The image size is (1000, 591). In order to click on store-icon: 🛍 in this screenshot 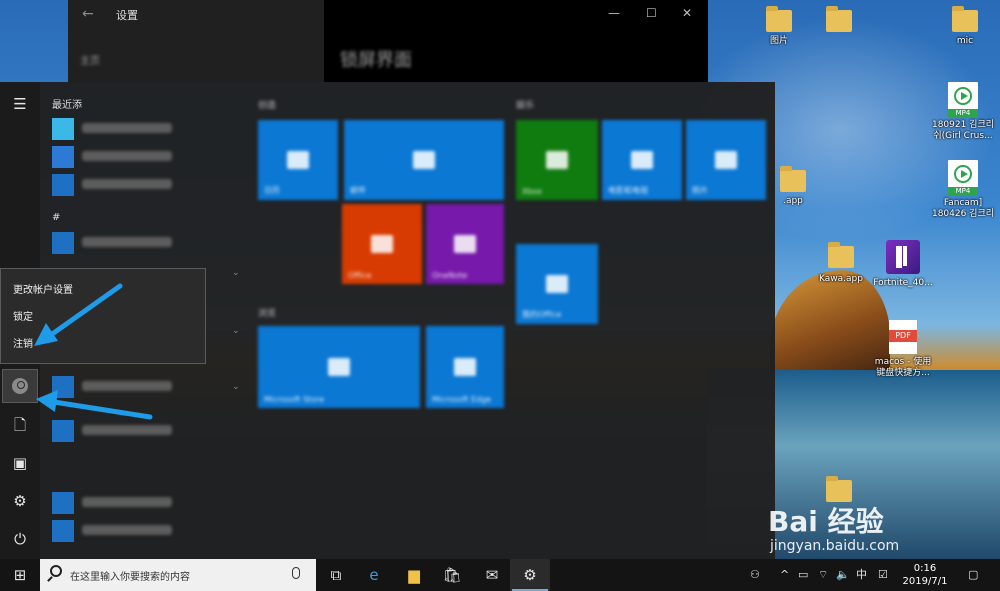, I will do `click(452, 575)`.